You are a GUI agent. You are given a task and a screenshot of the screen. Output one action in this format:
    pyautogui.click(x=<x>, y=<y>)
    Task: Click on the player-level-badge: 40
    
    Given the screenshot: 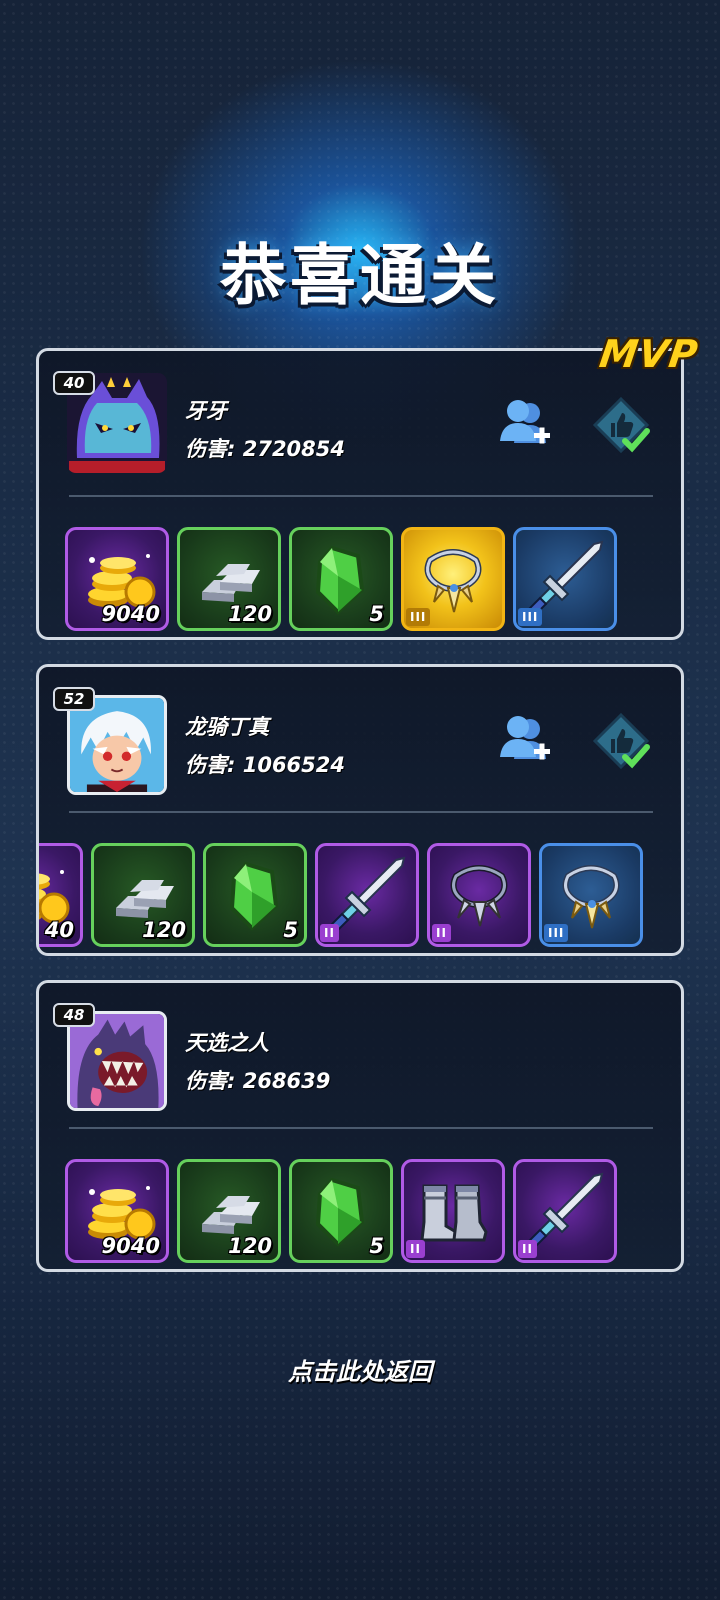 What is the action you would take?
    pyautogui.click(x=74, y=383)
    